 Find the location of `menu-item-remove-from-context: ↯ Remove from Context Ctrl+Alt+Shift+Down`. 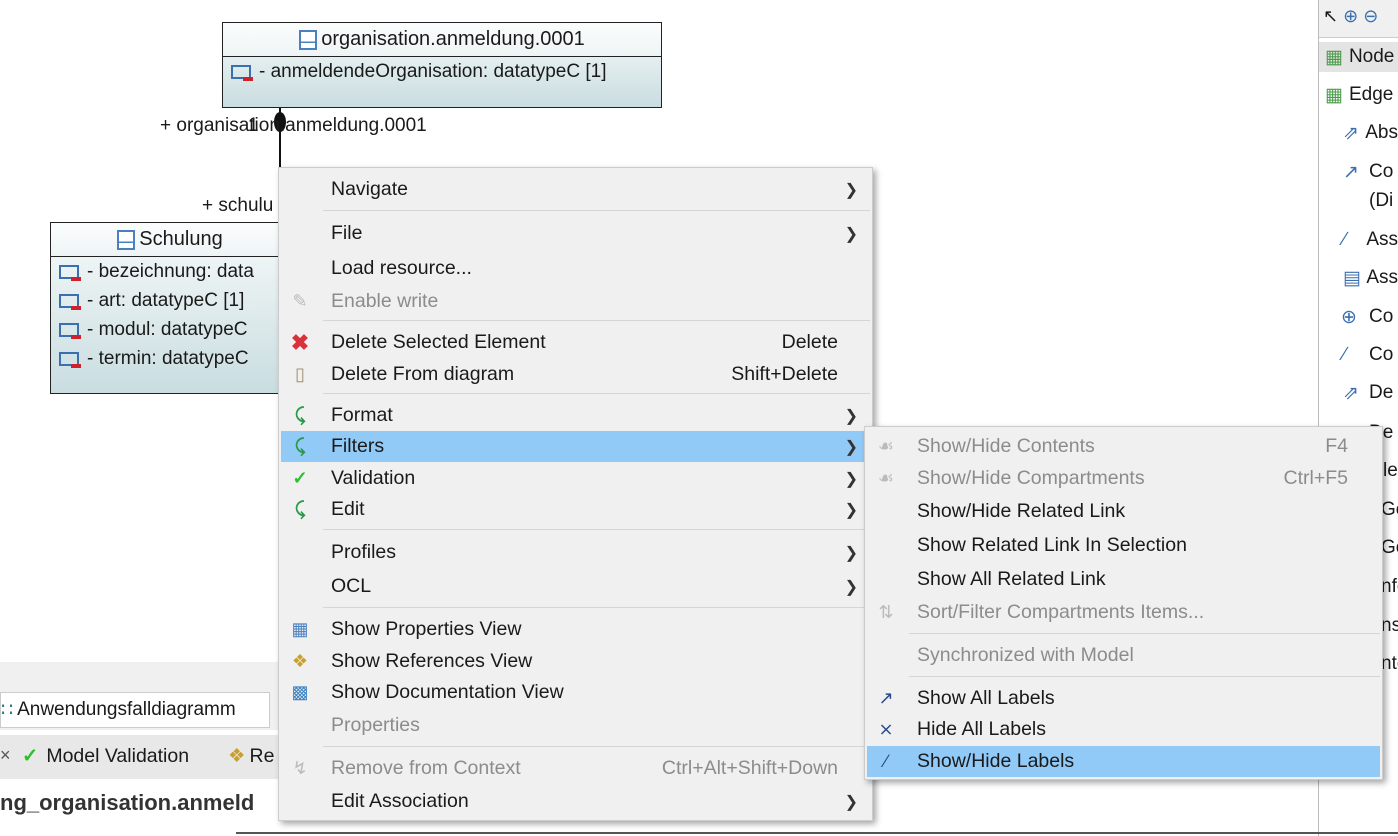

menu-item-remove-from-context: ↯ Remove from Context Ctrl+Alt+Shift+Down is located at coordinates (575, 768).